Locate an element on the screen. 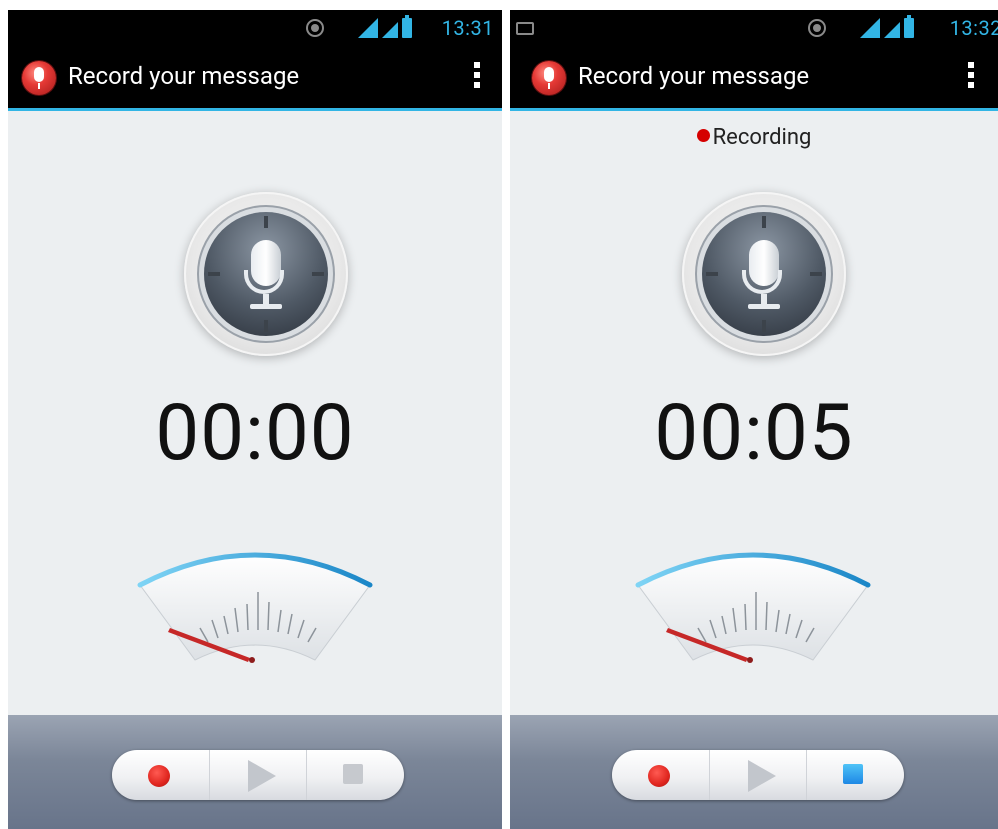 The height and width of the screenshot is (829, 998). status-bar: 13:31 is located at coordinates (255, 29).